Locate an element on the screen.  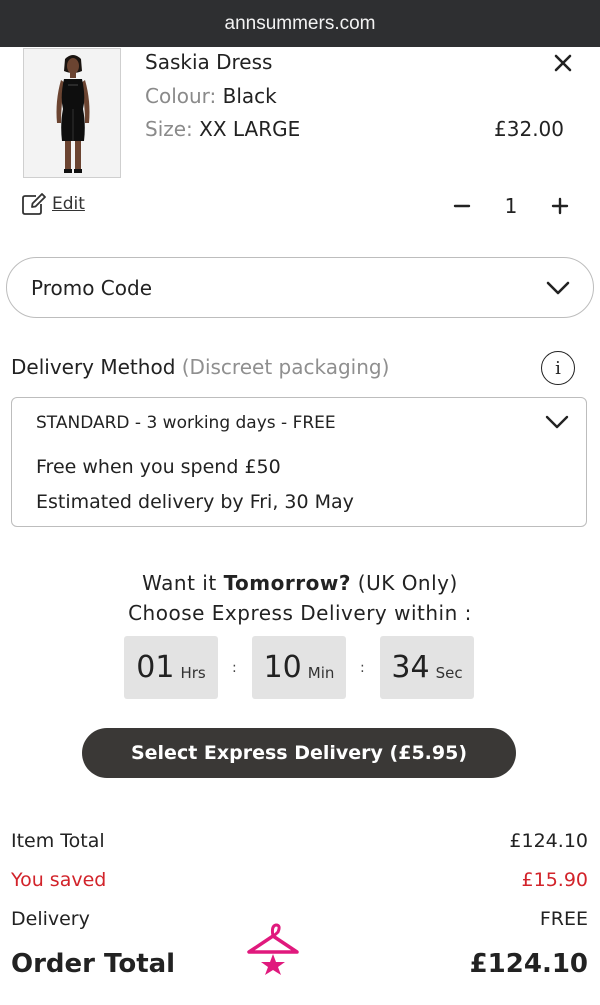
quantity-value: 1 is located at coordinates (511, 206).